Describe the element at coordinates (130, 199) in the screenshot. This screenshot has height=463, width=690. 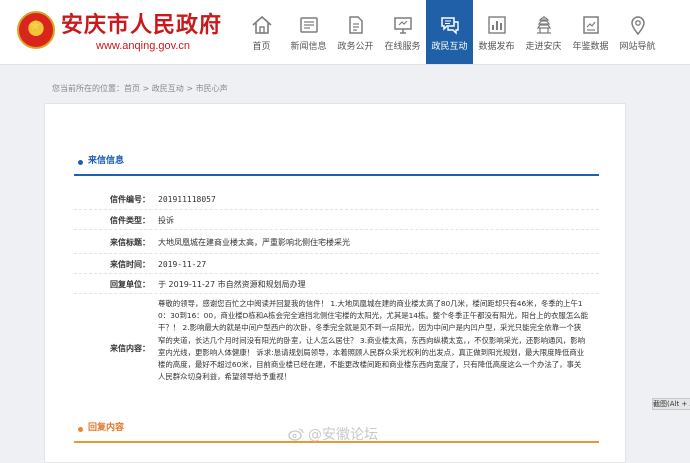
I see `field-label: 信件编号：` at that location.